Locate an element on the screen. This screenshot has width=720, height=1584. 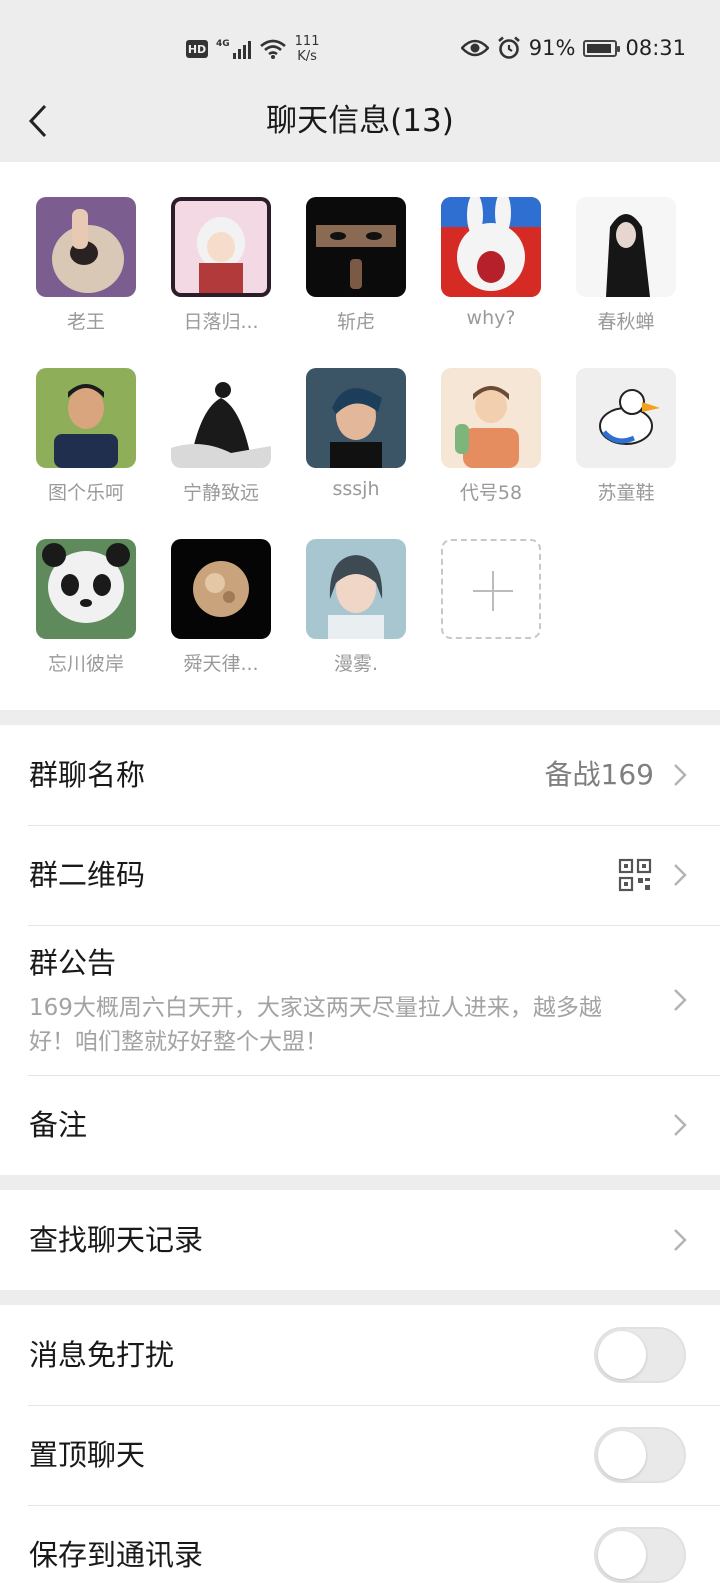
alarm-icon is located at coordinates (508, 47).